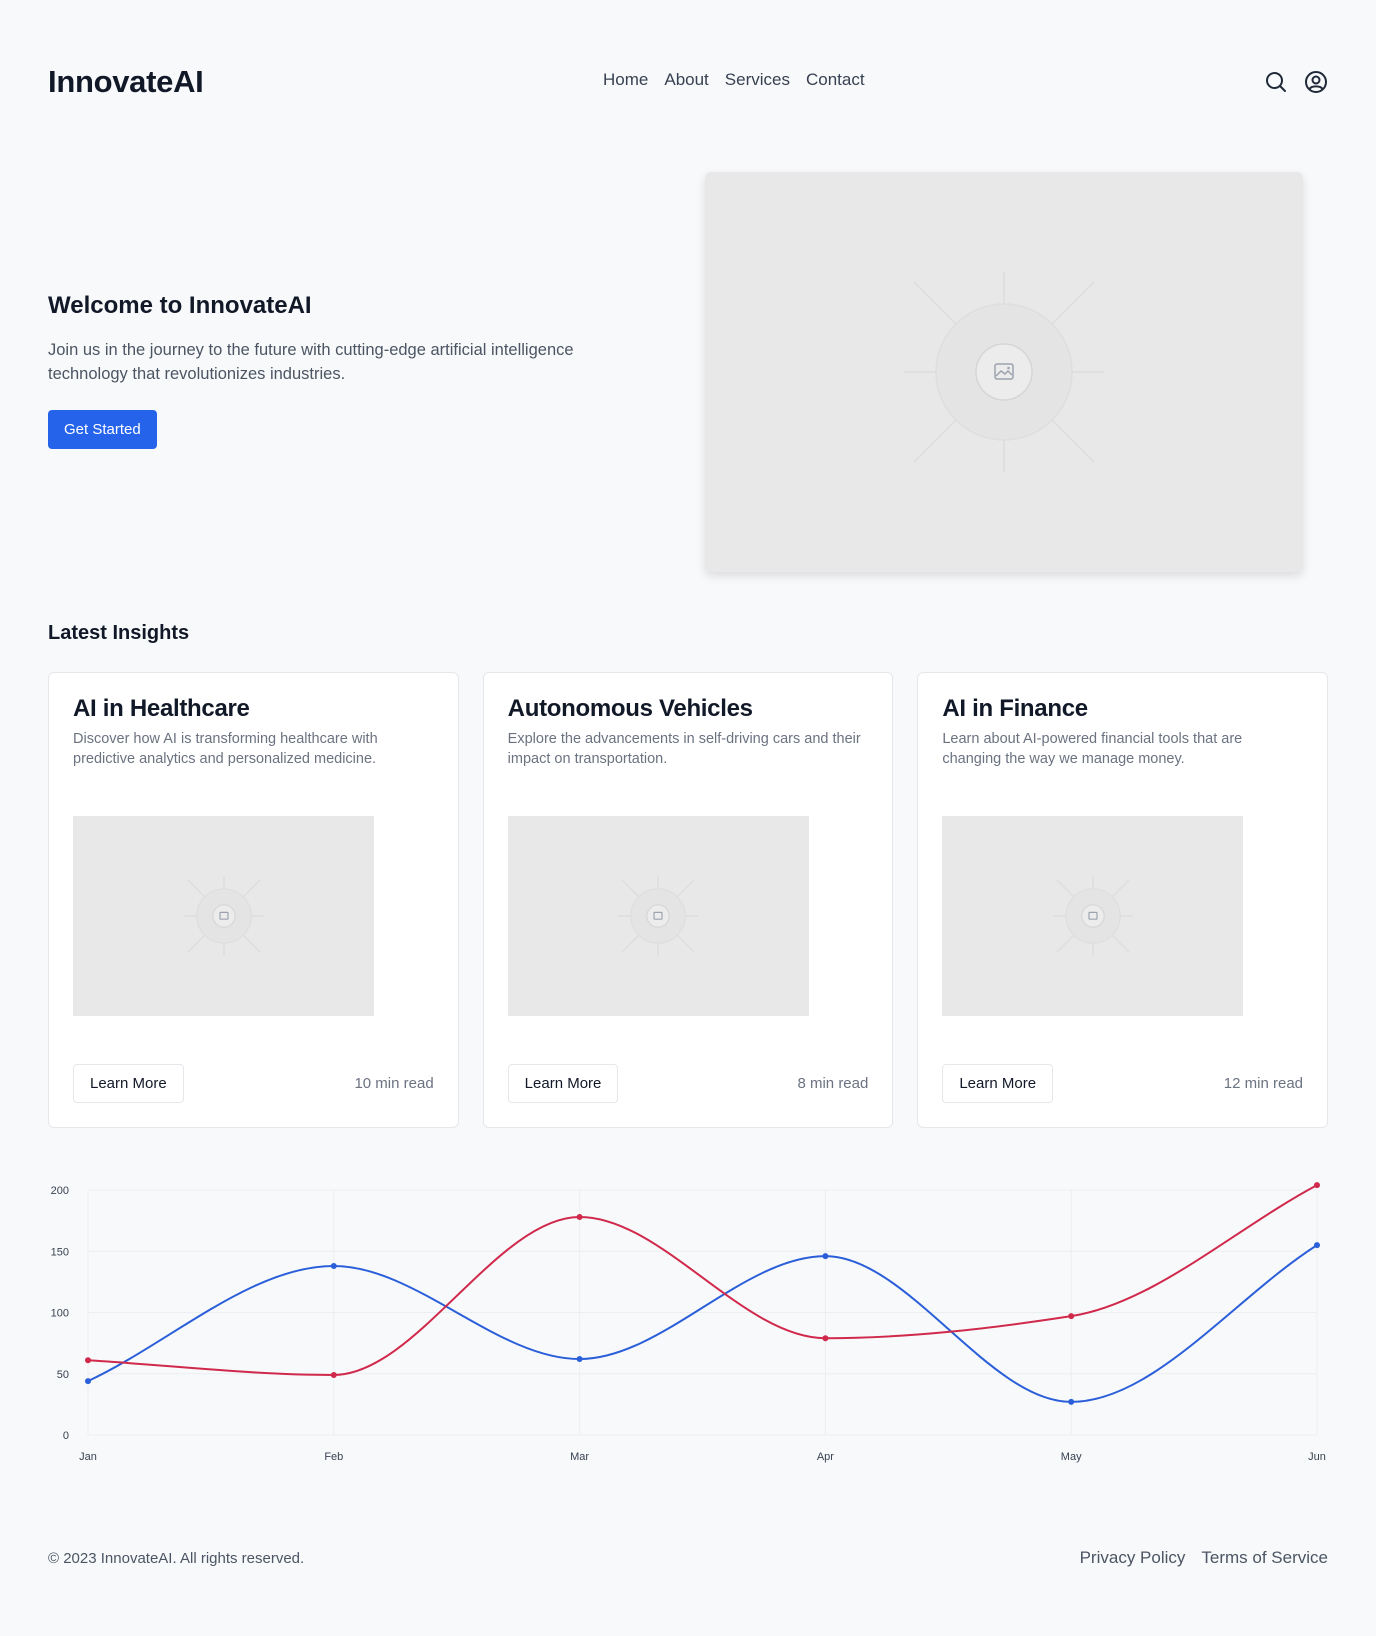 The image size is (1376, 1636). Describe the element at coordinates (102, 429) in the screenshot. I see `get-started-button: Get Started` at that location.